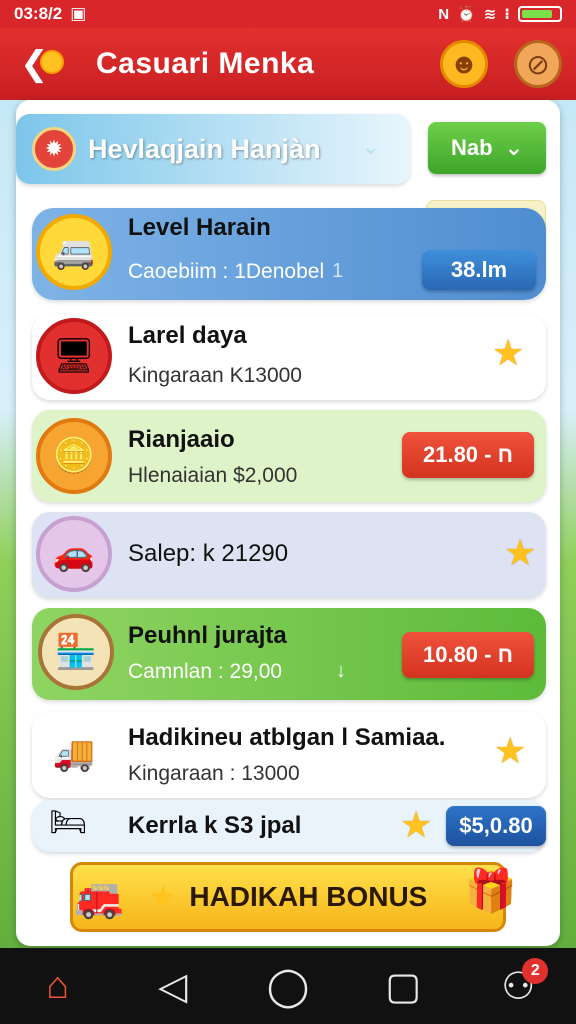 This screenshot has width=576, height=1024. I want to click on mascot-icon: ☻, so click(464, 64).